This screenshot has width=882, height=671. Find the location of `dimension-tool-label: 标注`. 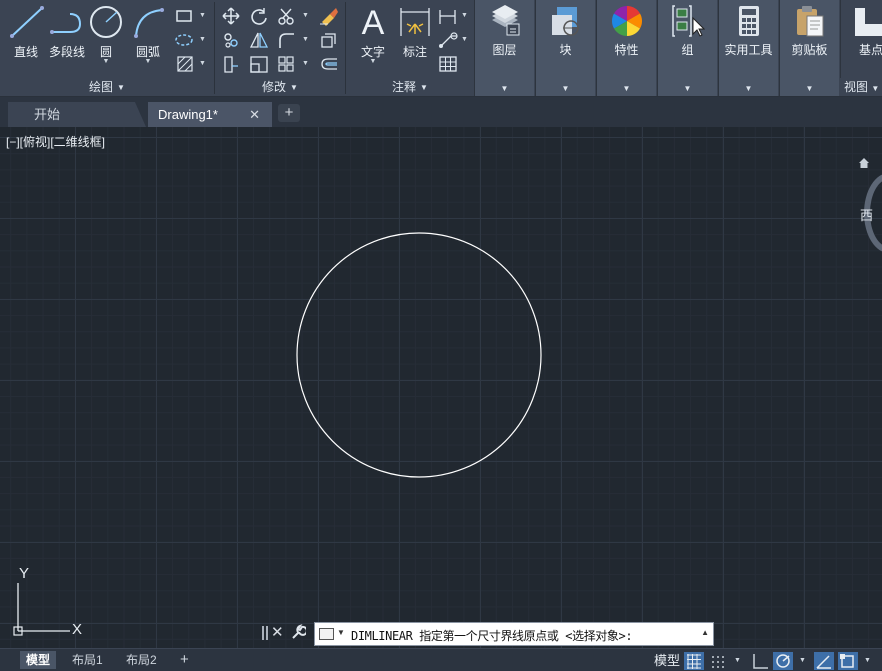

dimension-tool-label: 标注 is located at coordinates (414, 52).